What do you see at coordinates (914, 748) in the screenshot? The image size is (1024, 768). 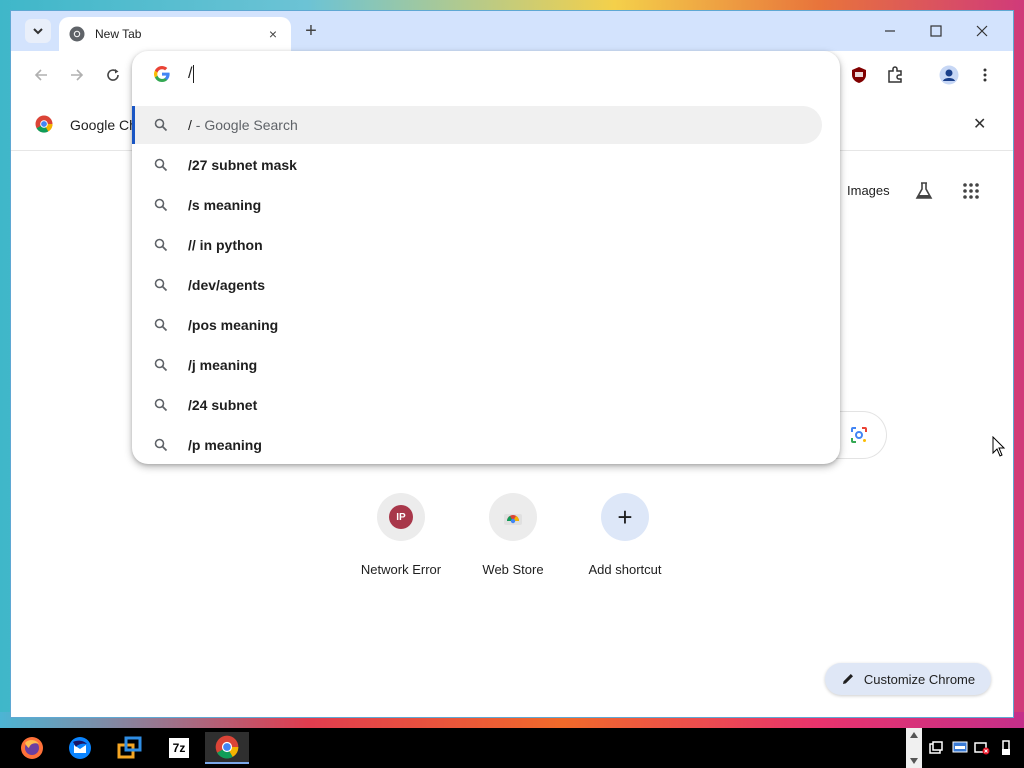 I see `taskbar-scroll` at bounding box center [914, 748].